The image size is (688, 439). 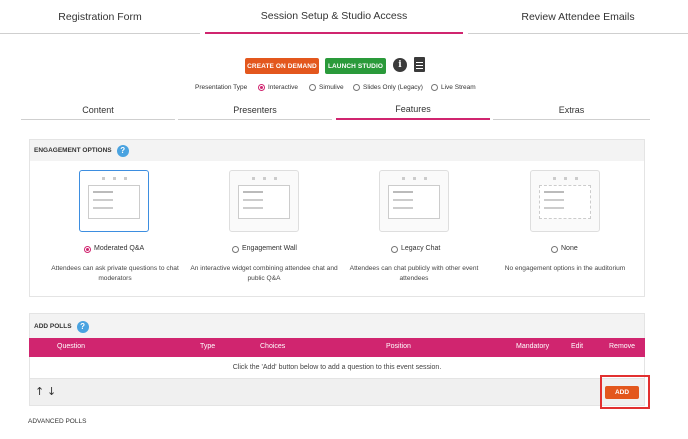 I want to click on info-icon: i, so click(x=400, y=65).